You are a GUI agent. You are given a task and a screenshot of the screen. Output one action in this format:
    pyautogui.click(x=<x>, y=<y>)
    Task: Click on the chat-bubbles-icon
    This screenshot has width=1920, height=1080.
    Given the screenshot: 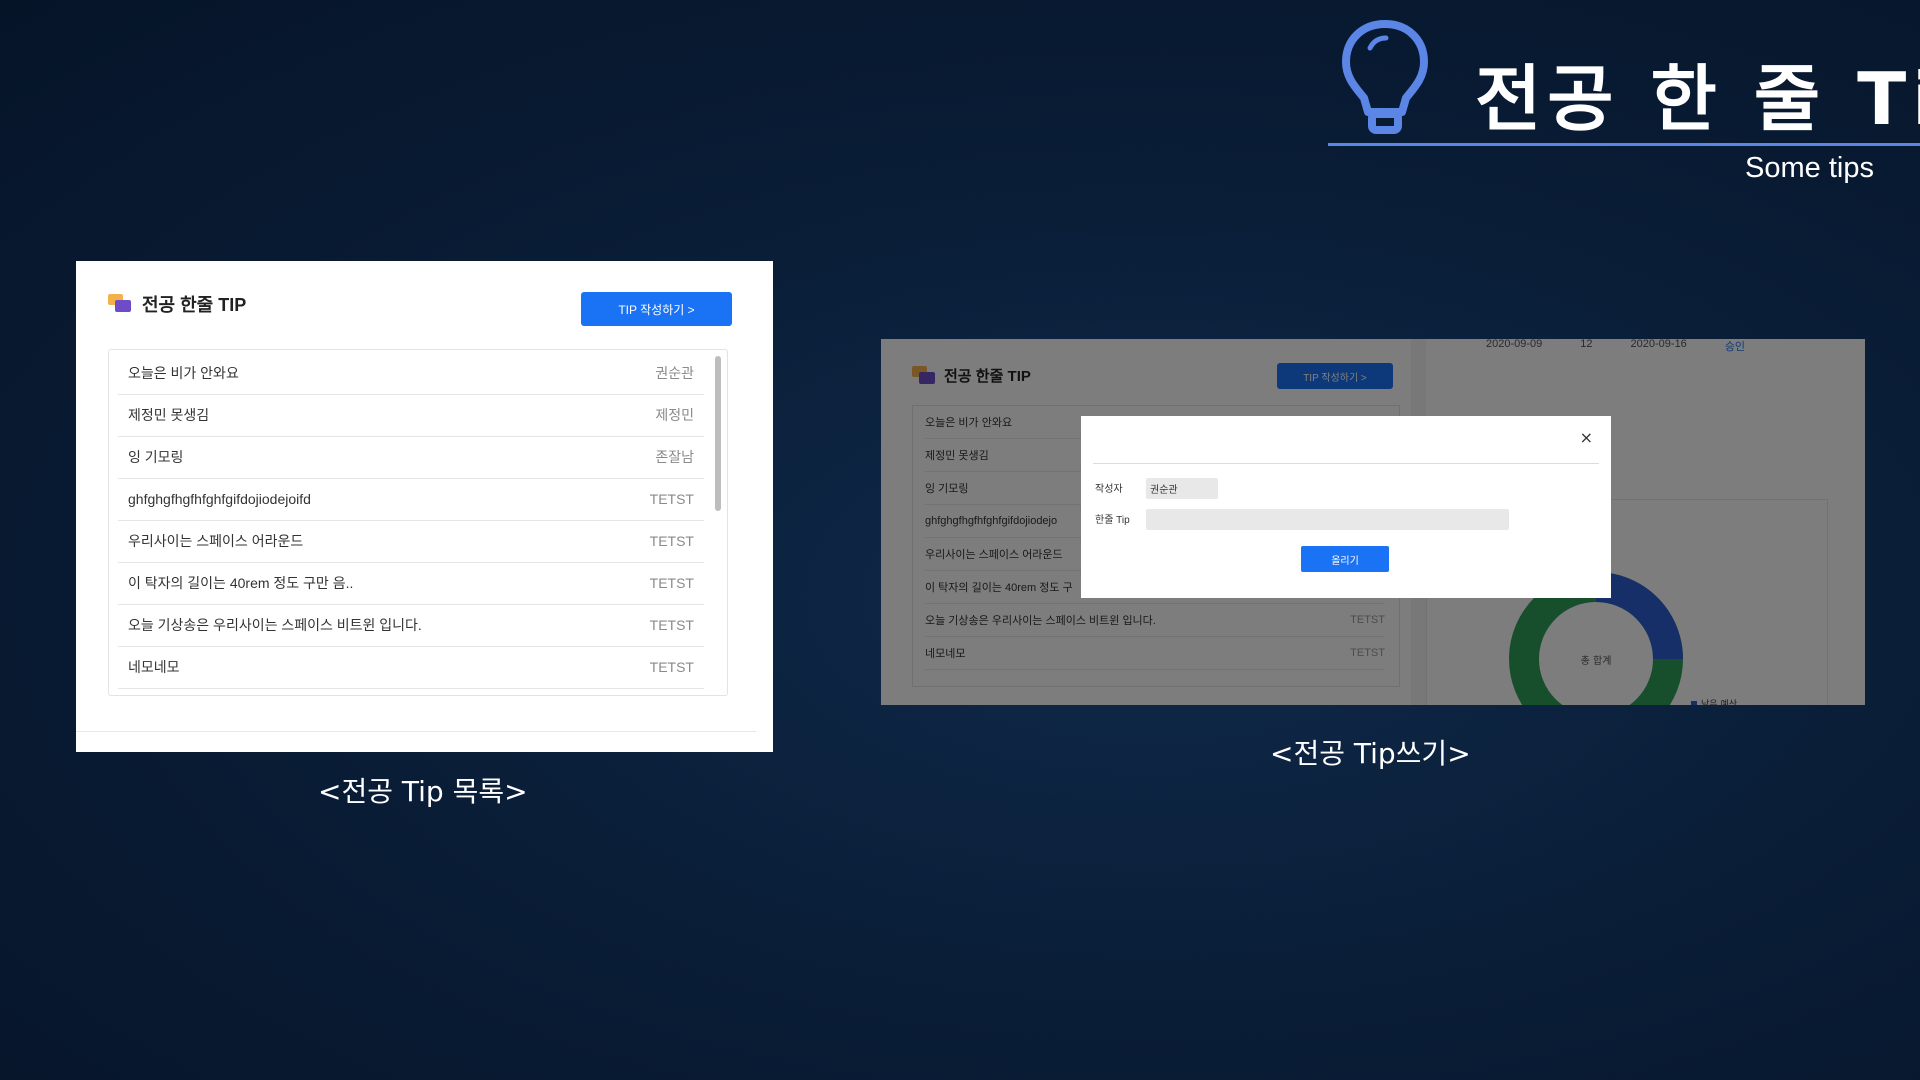 What is the action you would take?
    pyautogui.click(x=120, y=304)
    